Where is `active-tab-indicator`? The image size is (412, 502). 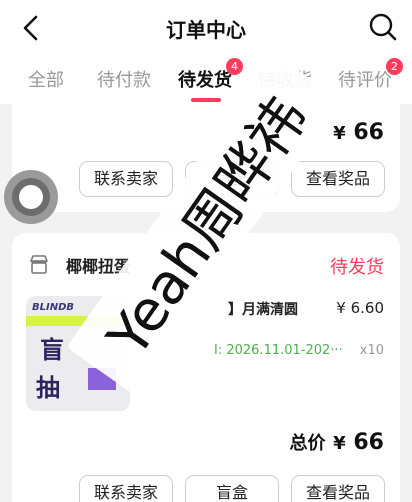
active-tab-indicator is located at coordinates (206, 100).